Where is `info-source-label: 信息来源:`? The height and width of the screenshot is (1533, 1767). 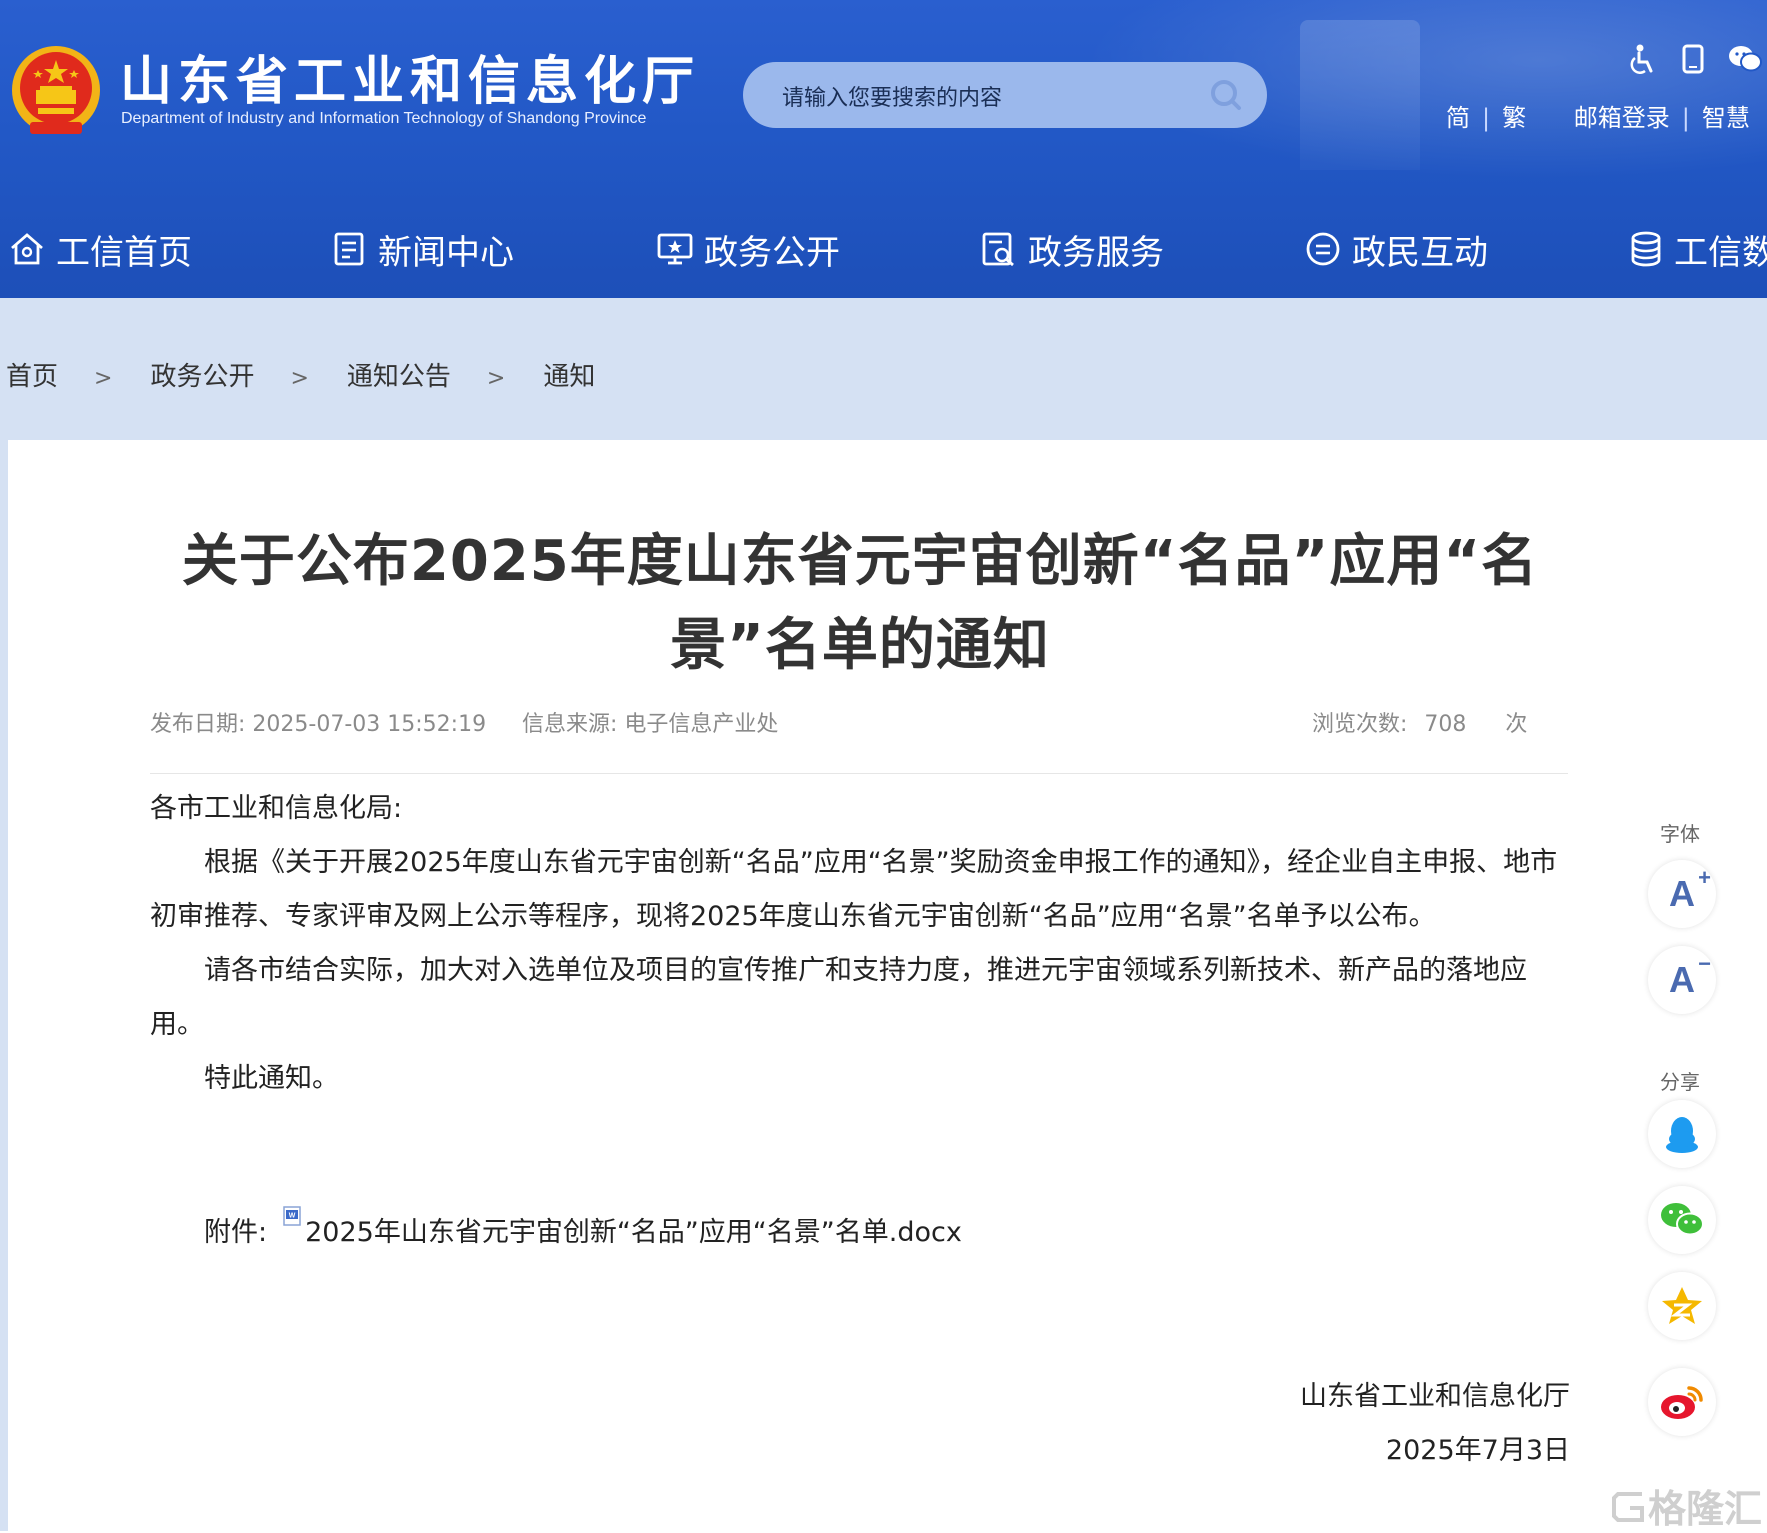
info-source-label: 信息来源: is located at coordinates (570, 724).